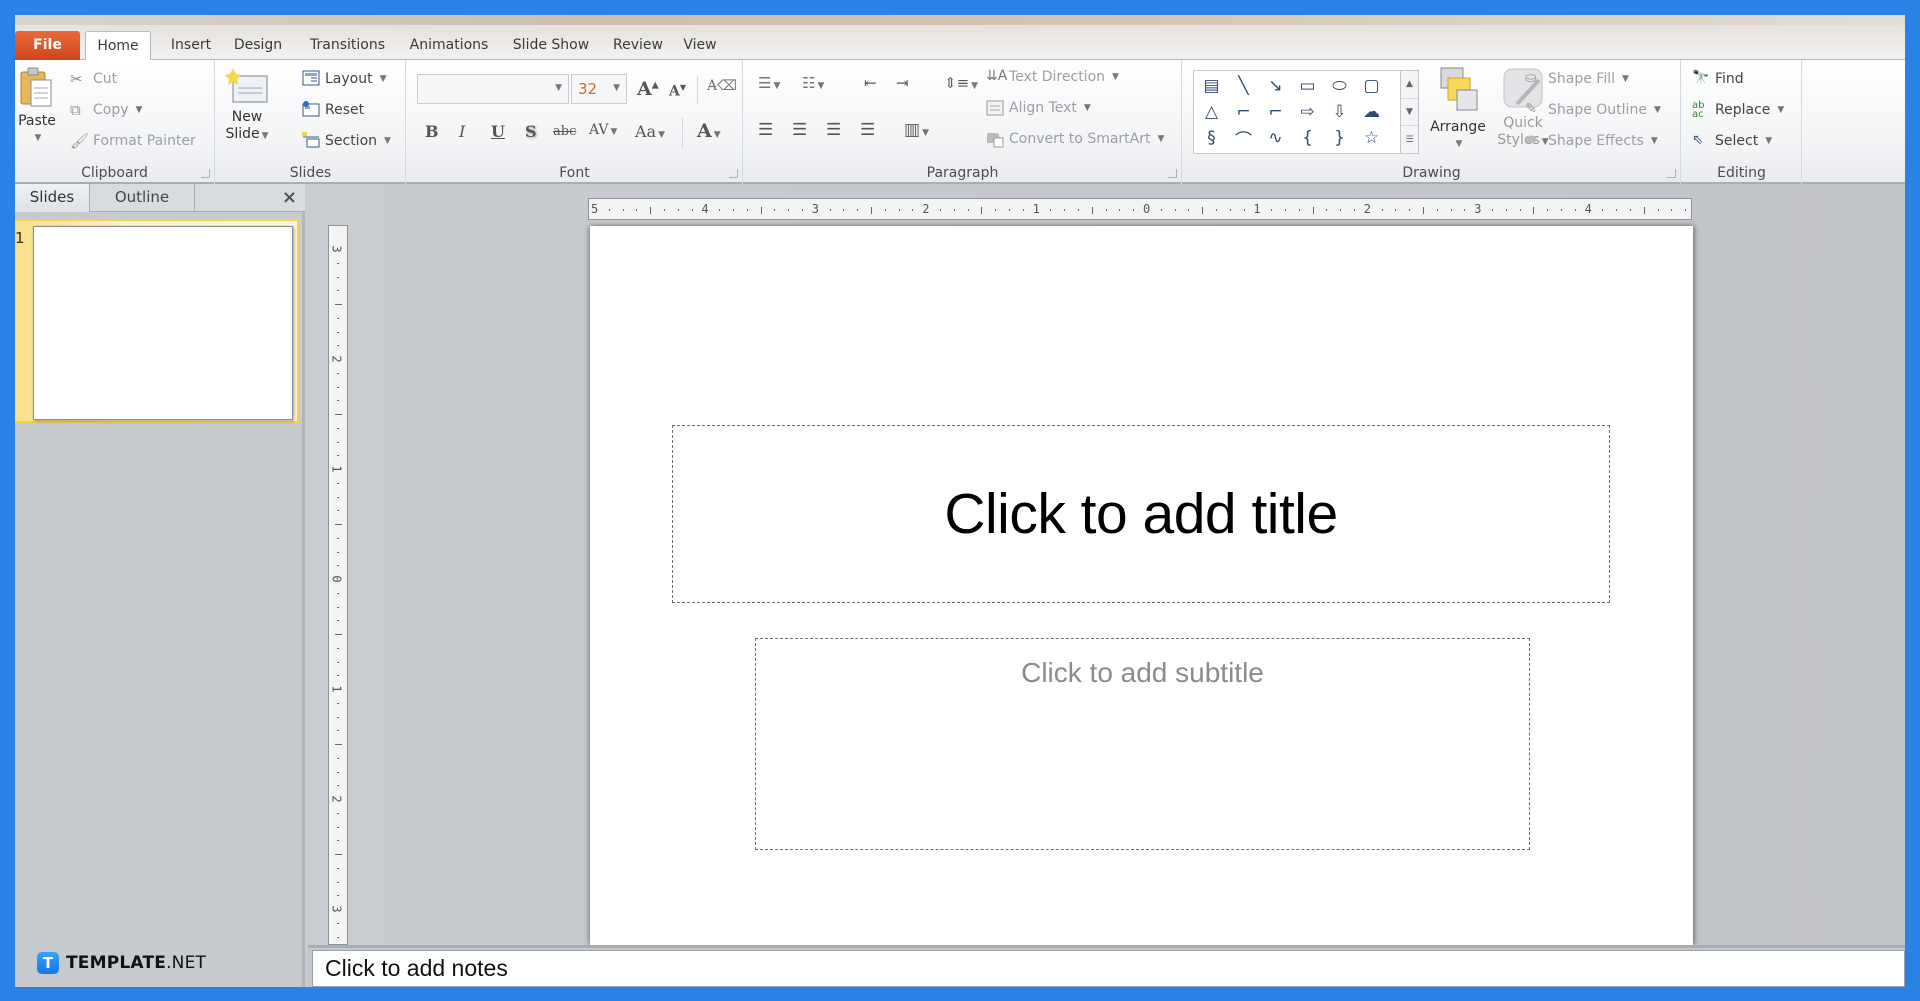 The width and height of the screenshot is (1920, 1001). What do you see at coordinates (1371, 112) in the screenshot?
I see `shape-gallery-item: ☁` at bounding box center [1371, 112].